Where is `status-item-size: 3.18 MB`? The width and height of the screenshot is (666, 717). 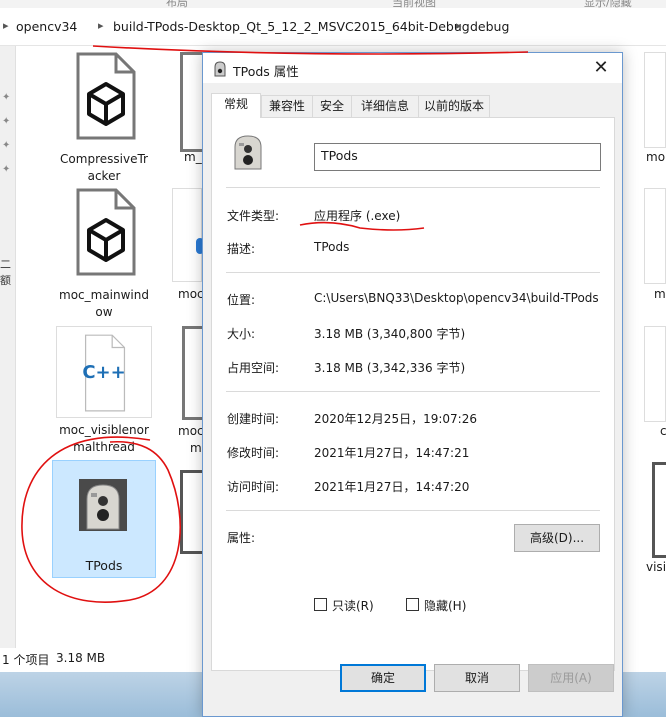 status-item-size: 3.18 MB is located at coordinates (81, 658).